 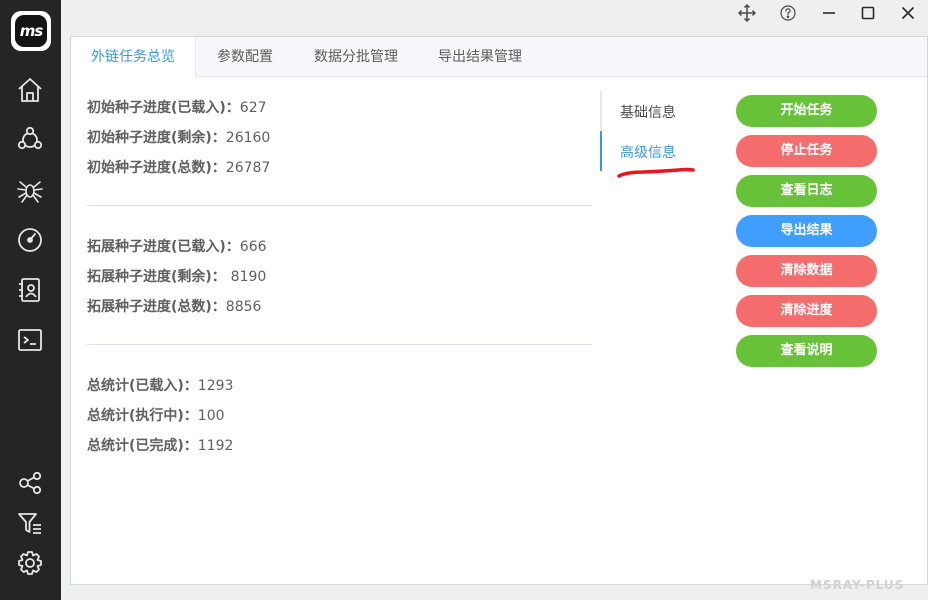 What do you see at coordinates (160, 386) in the screenshot?
I see `stat-total-loaded: 总统计(已载入)：1293` at bounding box center [160, 386].